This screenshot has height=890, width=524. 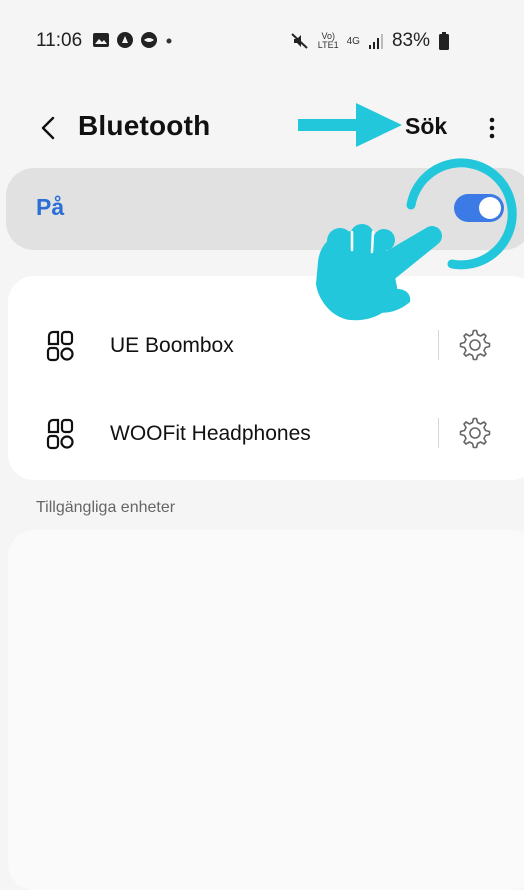 What do you see at coordinates (262, 128) in the screenshot?
I see `app-bar: Bluetooth Sök` at bounding box center [262, 128].